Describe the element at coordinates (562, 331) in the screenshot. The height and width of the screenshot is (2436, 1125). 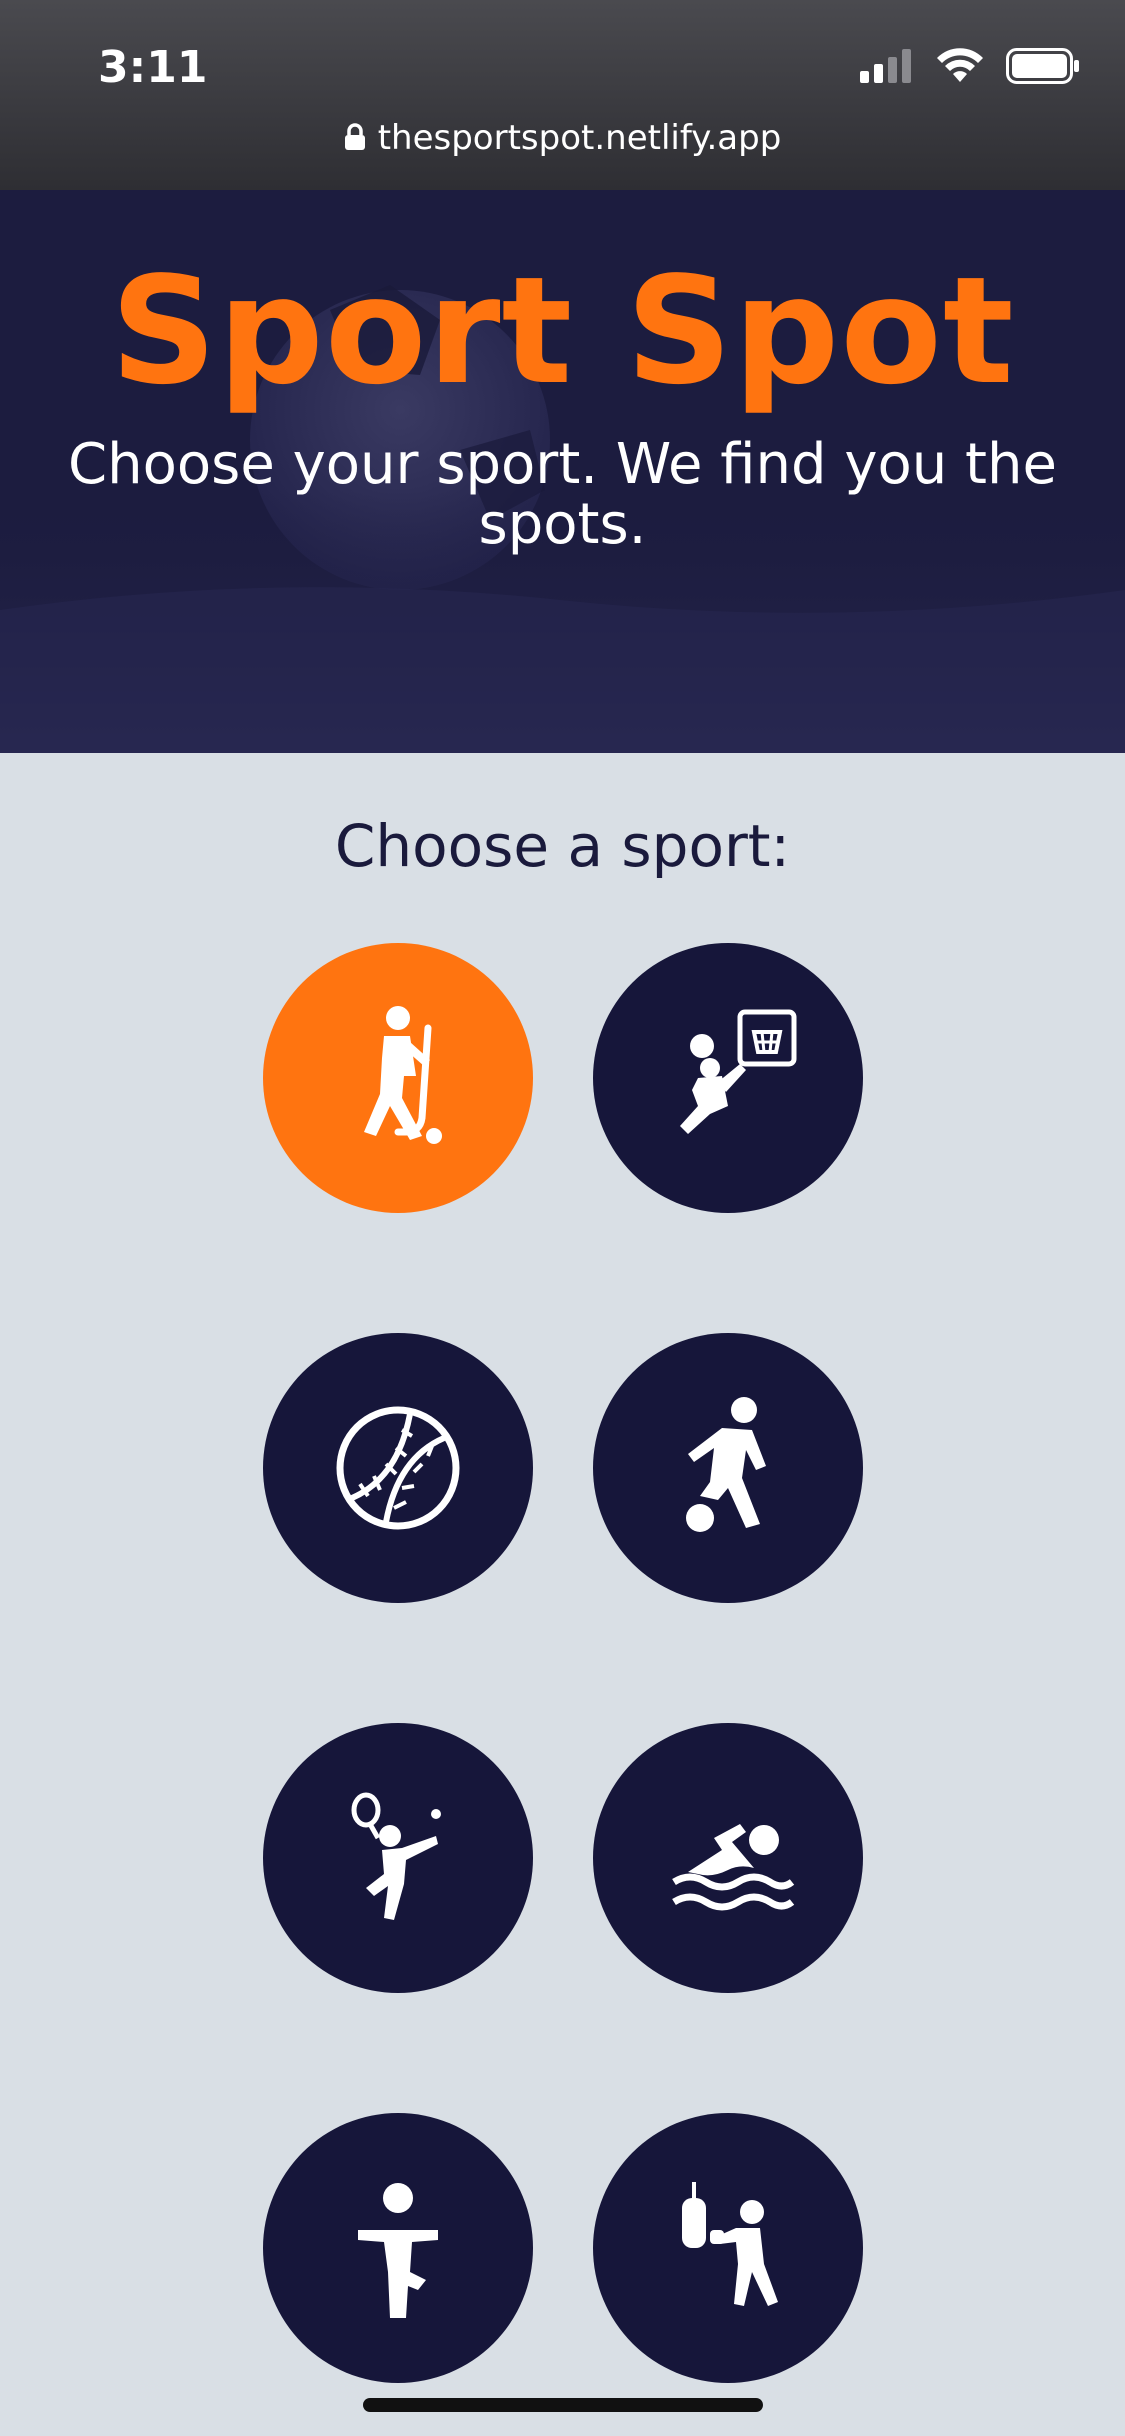
I see `hero-title: Sport Spot` at that location.